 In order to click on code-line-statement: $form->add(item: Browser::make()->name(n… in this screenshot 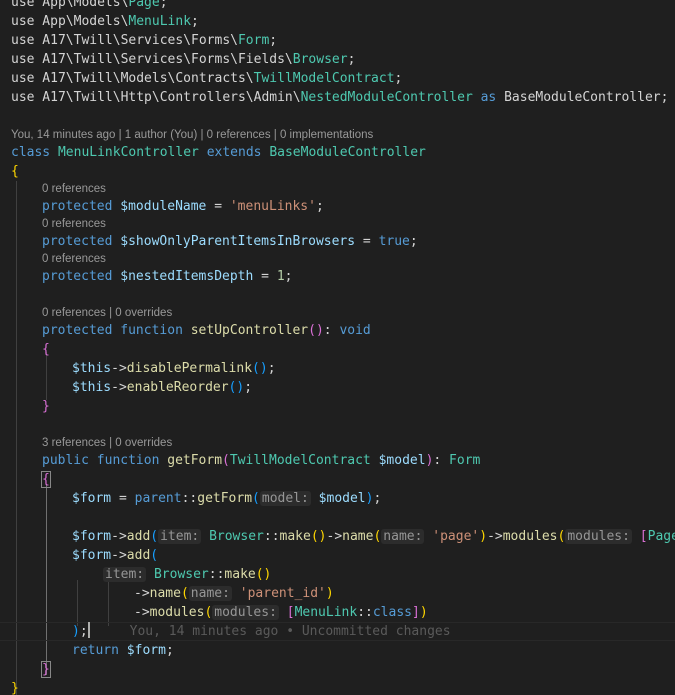, I will do `click(373, 536)`.